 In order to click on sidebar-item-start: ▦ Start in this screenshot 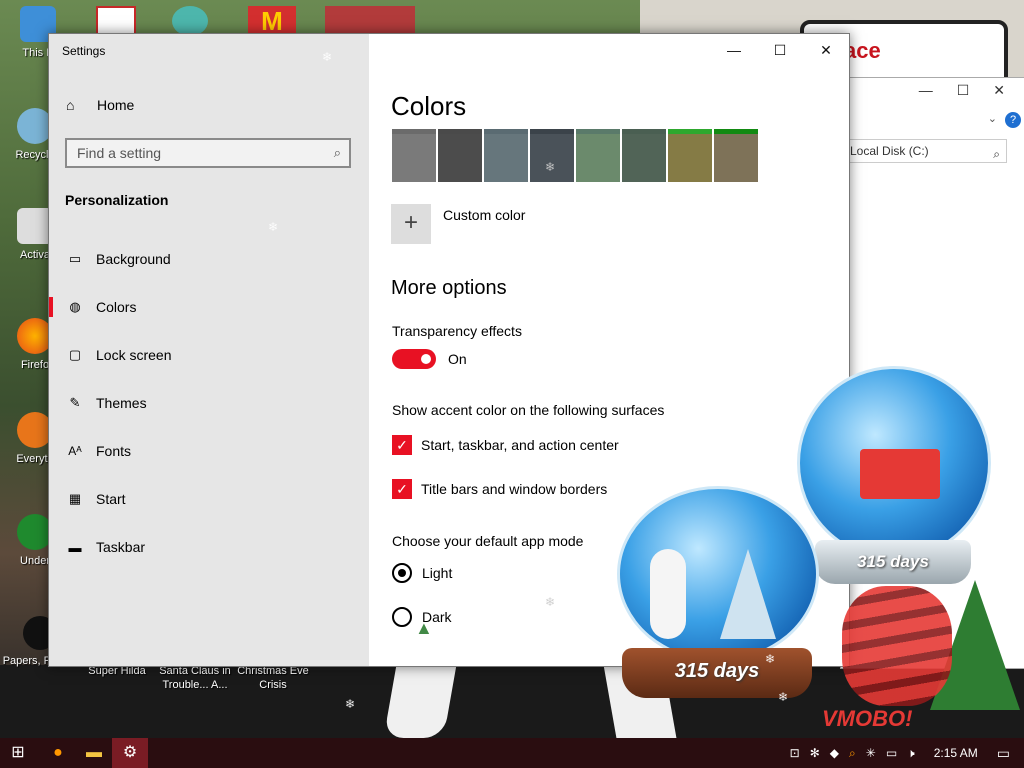, I will do `click(209, 499)`.